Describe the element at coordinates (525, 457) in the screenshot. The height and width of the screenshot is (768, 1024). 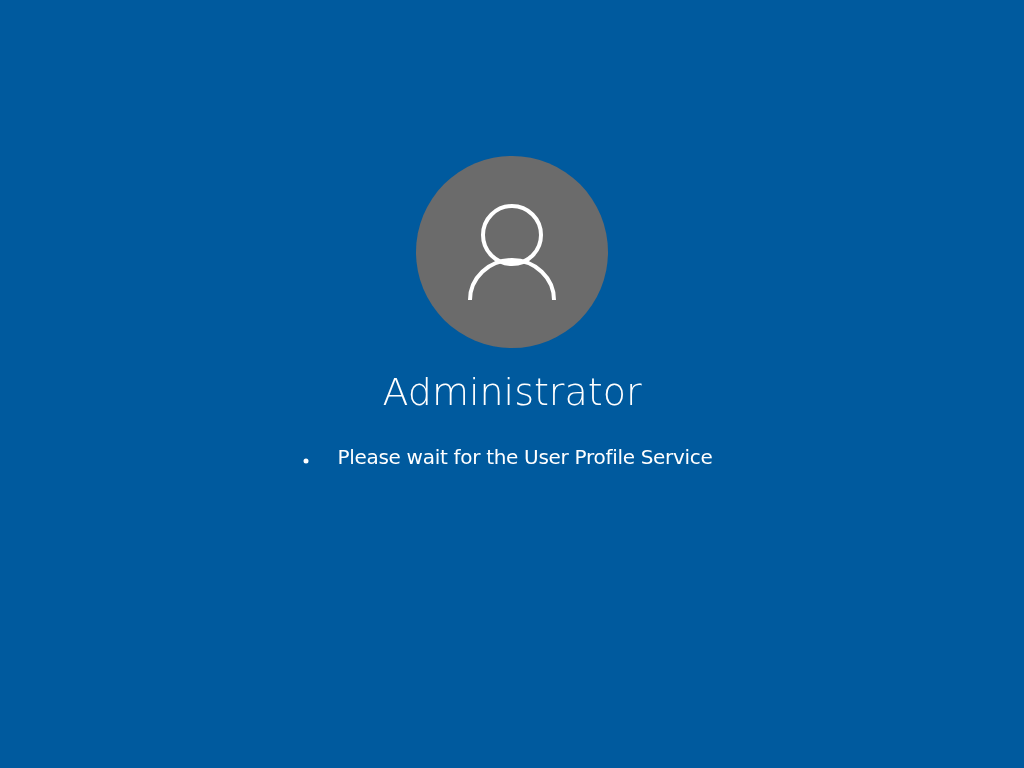
I see `status-message: Please wait for the User Profile Service` at that location.